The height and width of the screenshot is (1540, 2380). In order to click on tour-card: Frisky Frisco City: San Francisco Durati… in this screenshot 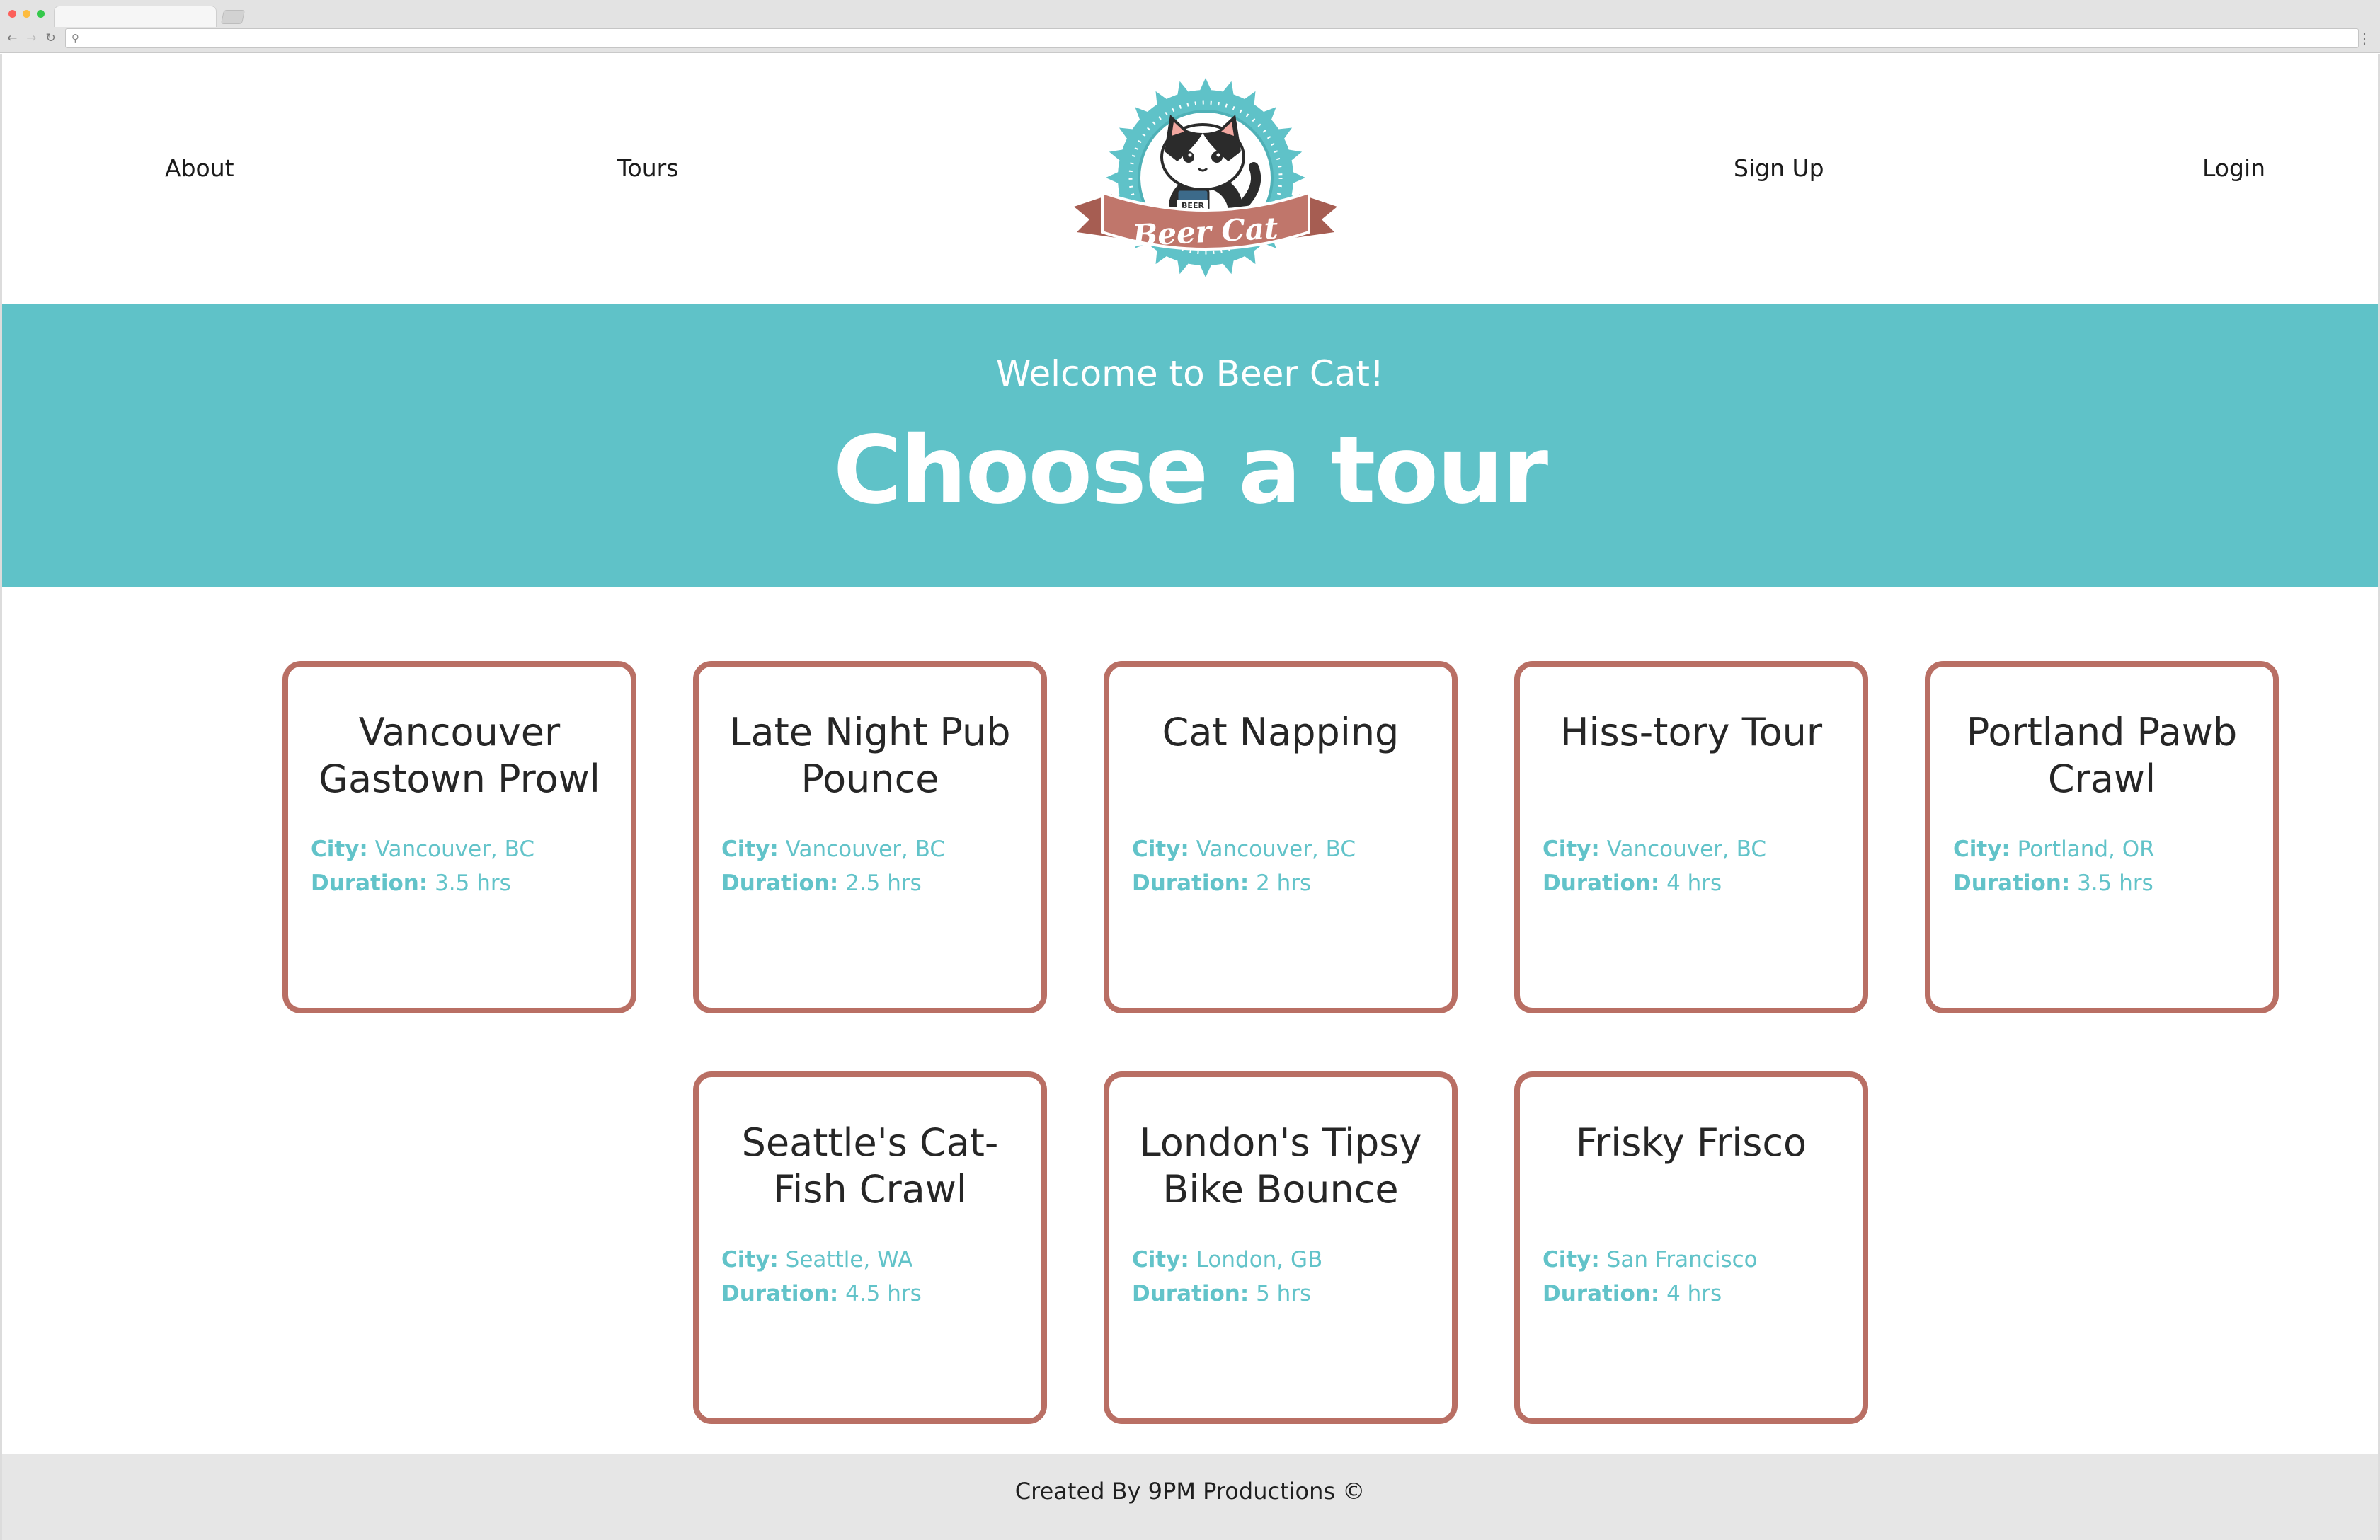, I will do `click(1691, 1248)`.